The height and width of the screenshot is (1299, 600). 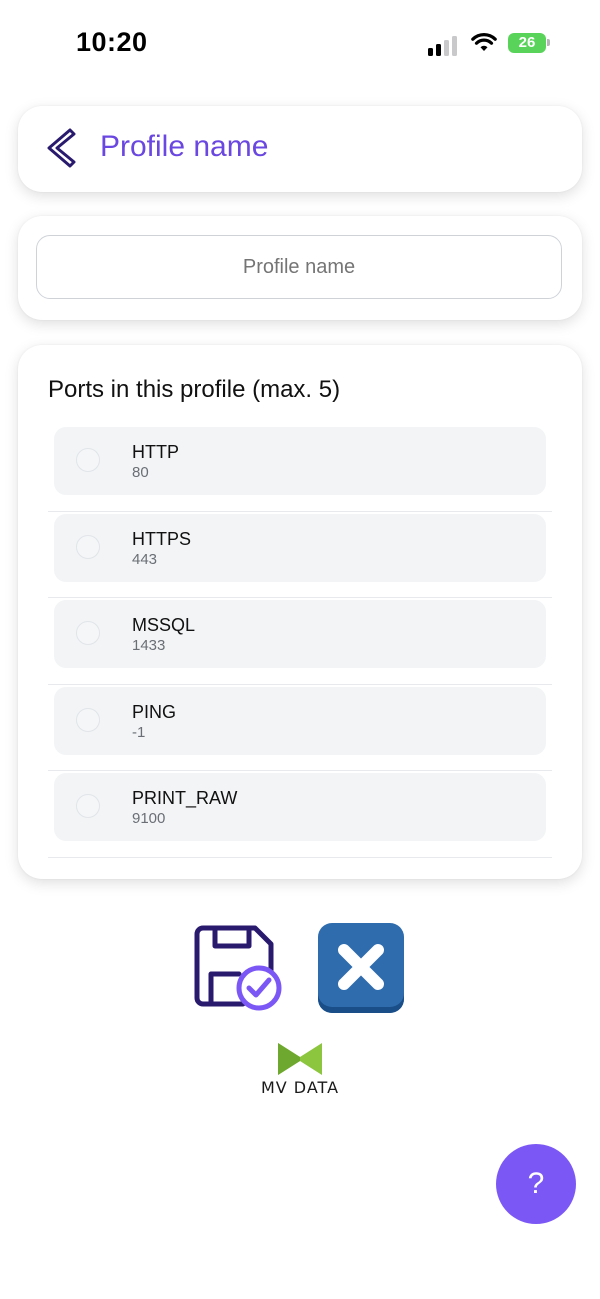 What do you see at coordinates (300, 1059) in the screenshot?
I see `logo-mark-icon` at bounding box center [300, 1059].